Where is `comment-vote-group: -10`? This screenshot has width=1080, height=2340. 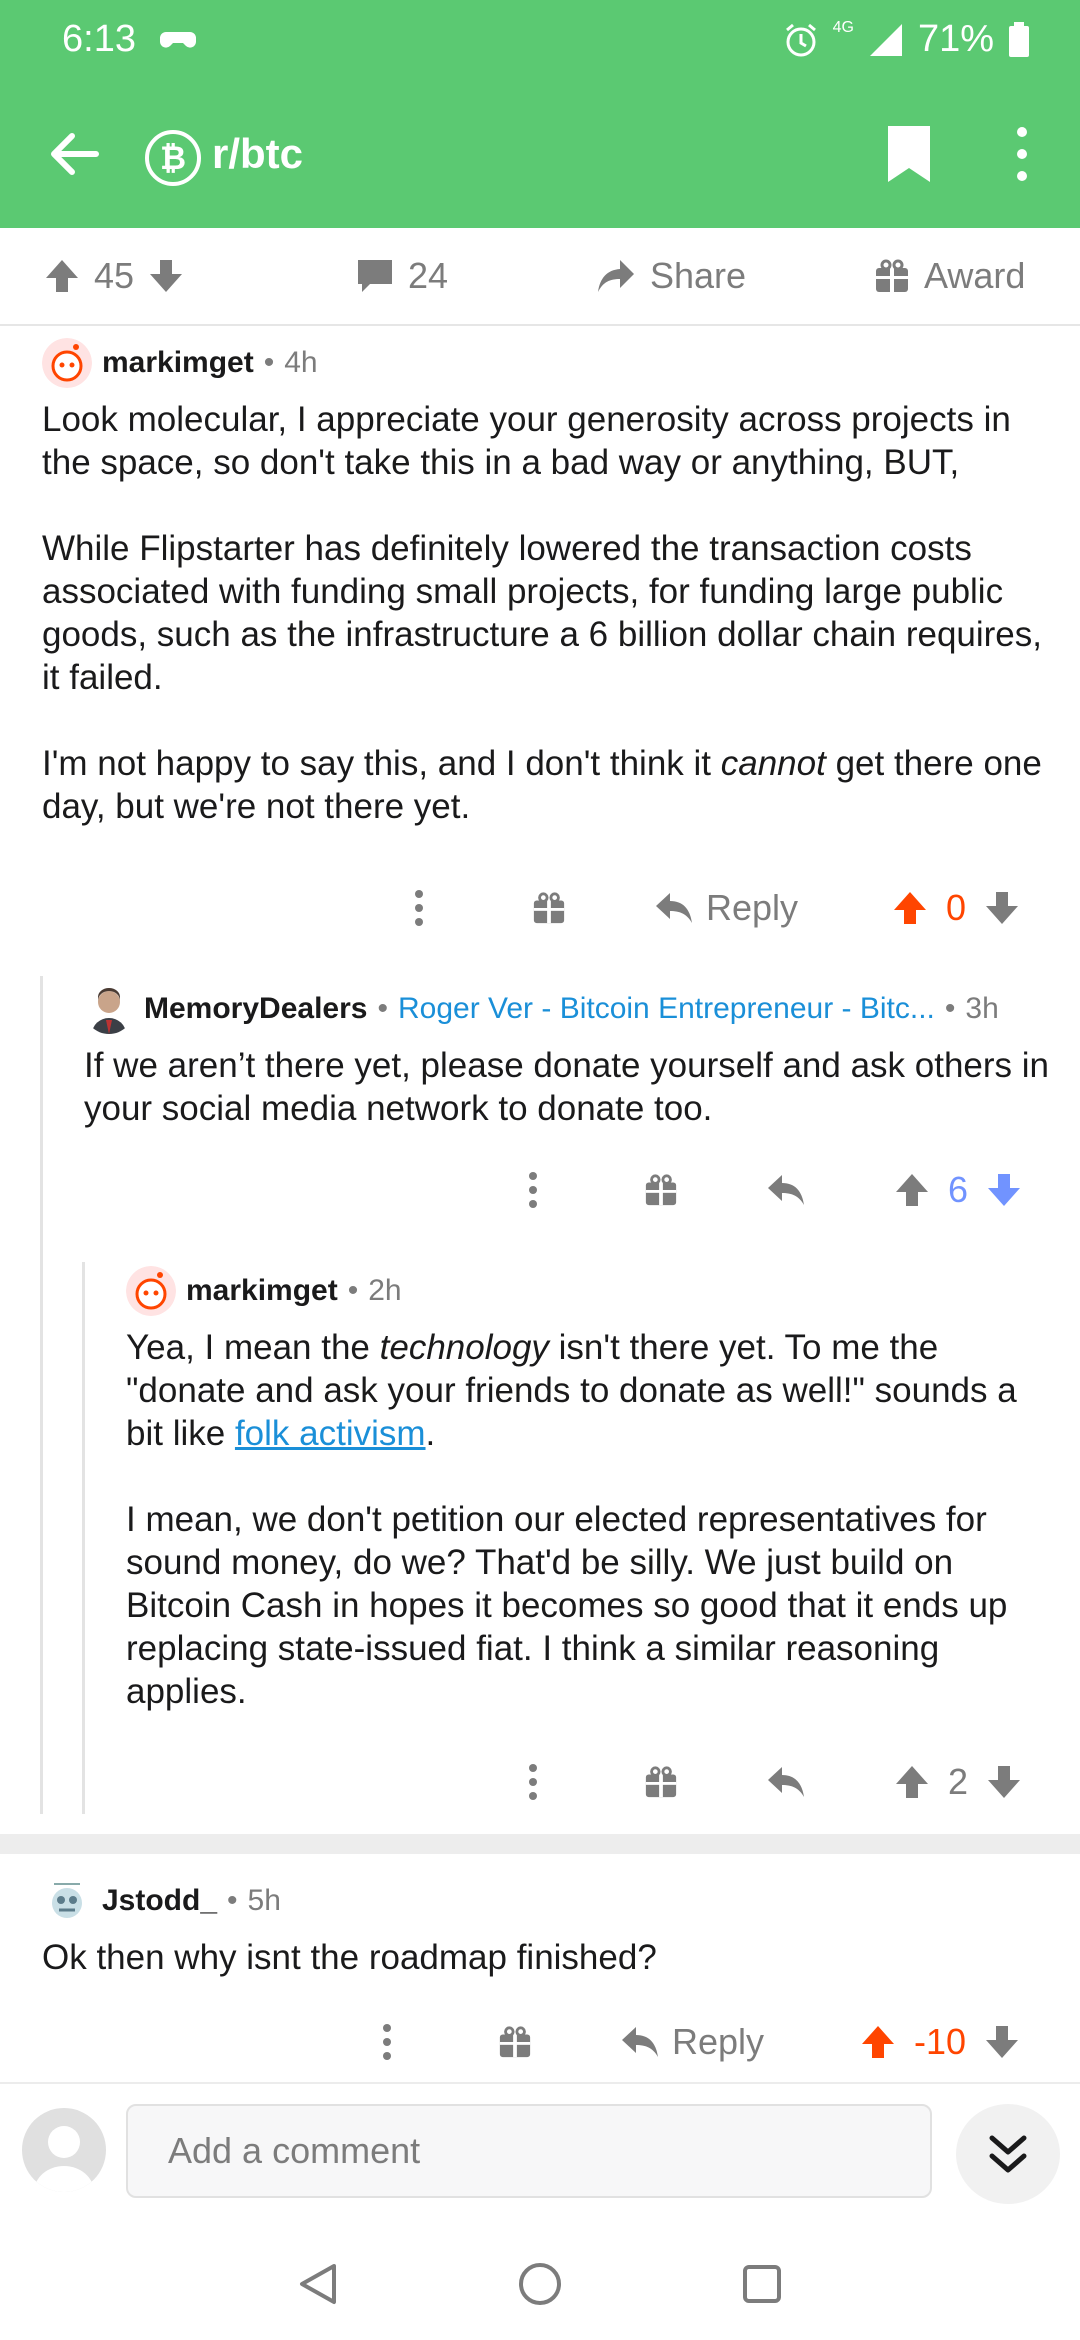 comment-vote-group: -10 is located at coordinates (940, 2042).